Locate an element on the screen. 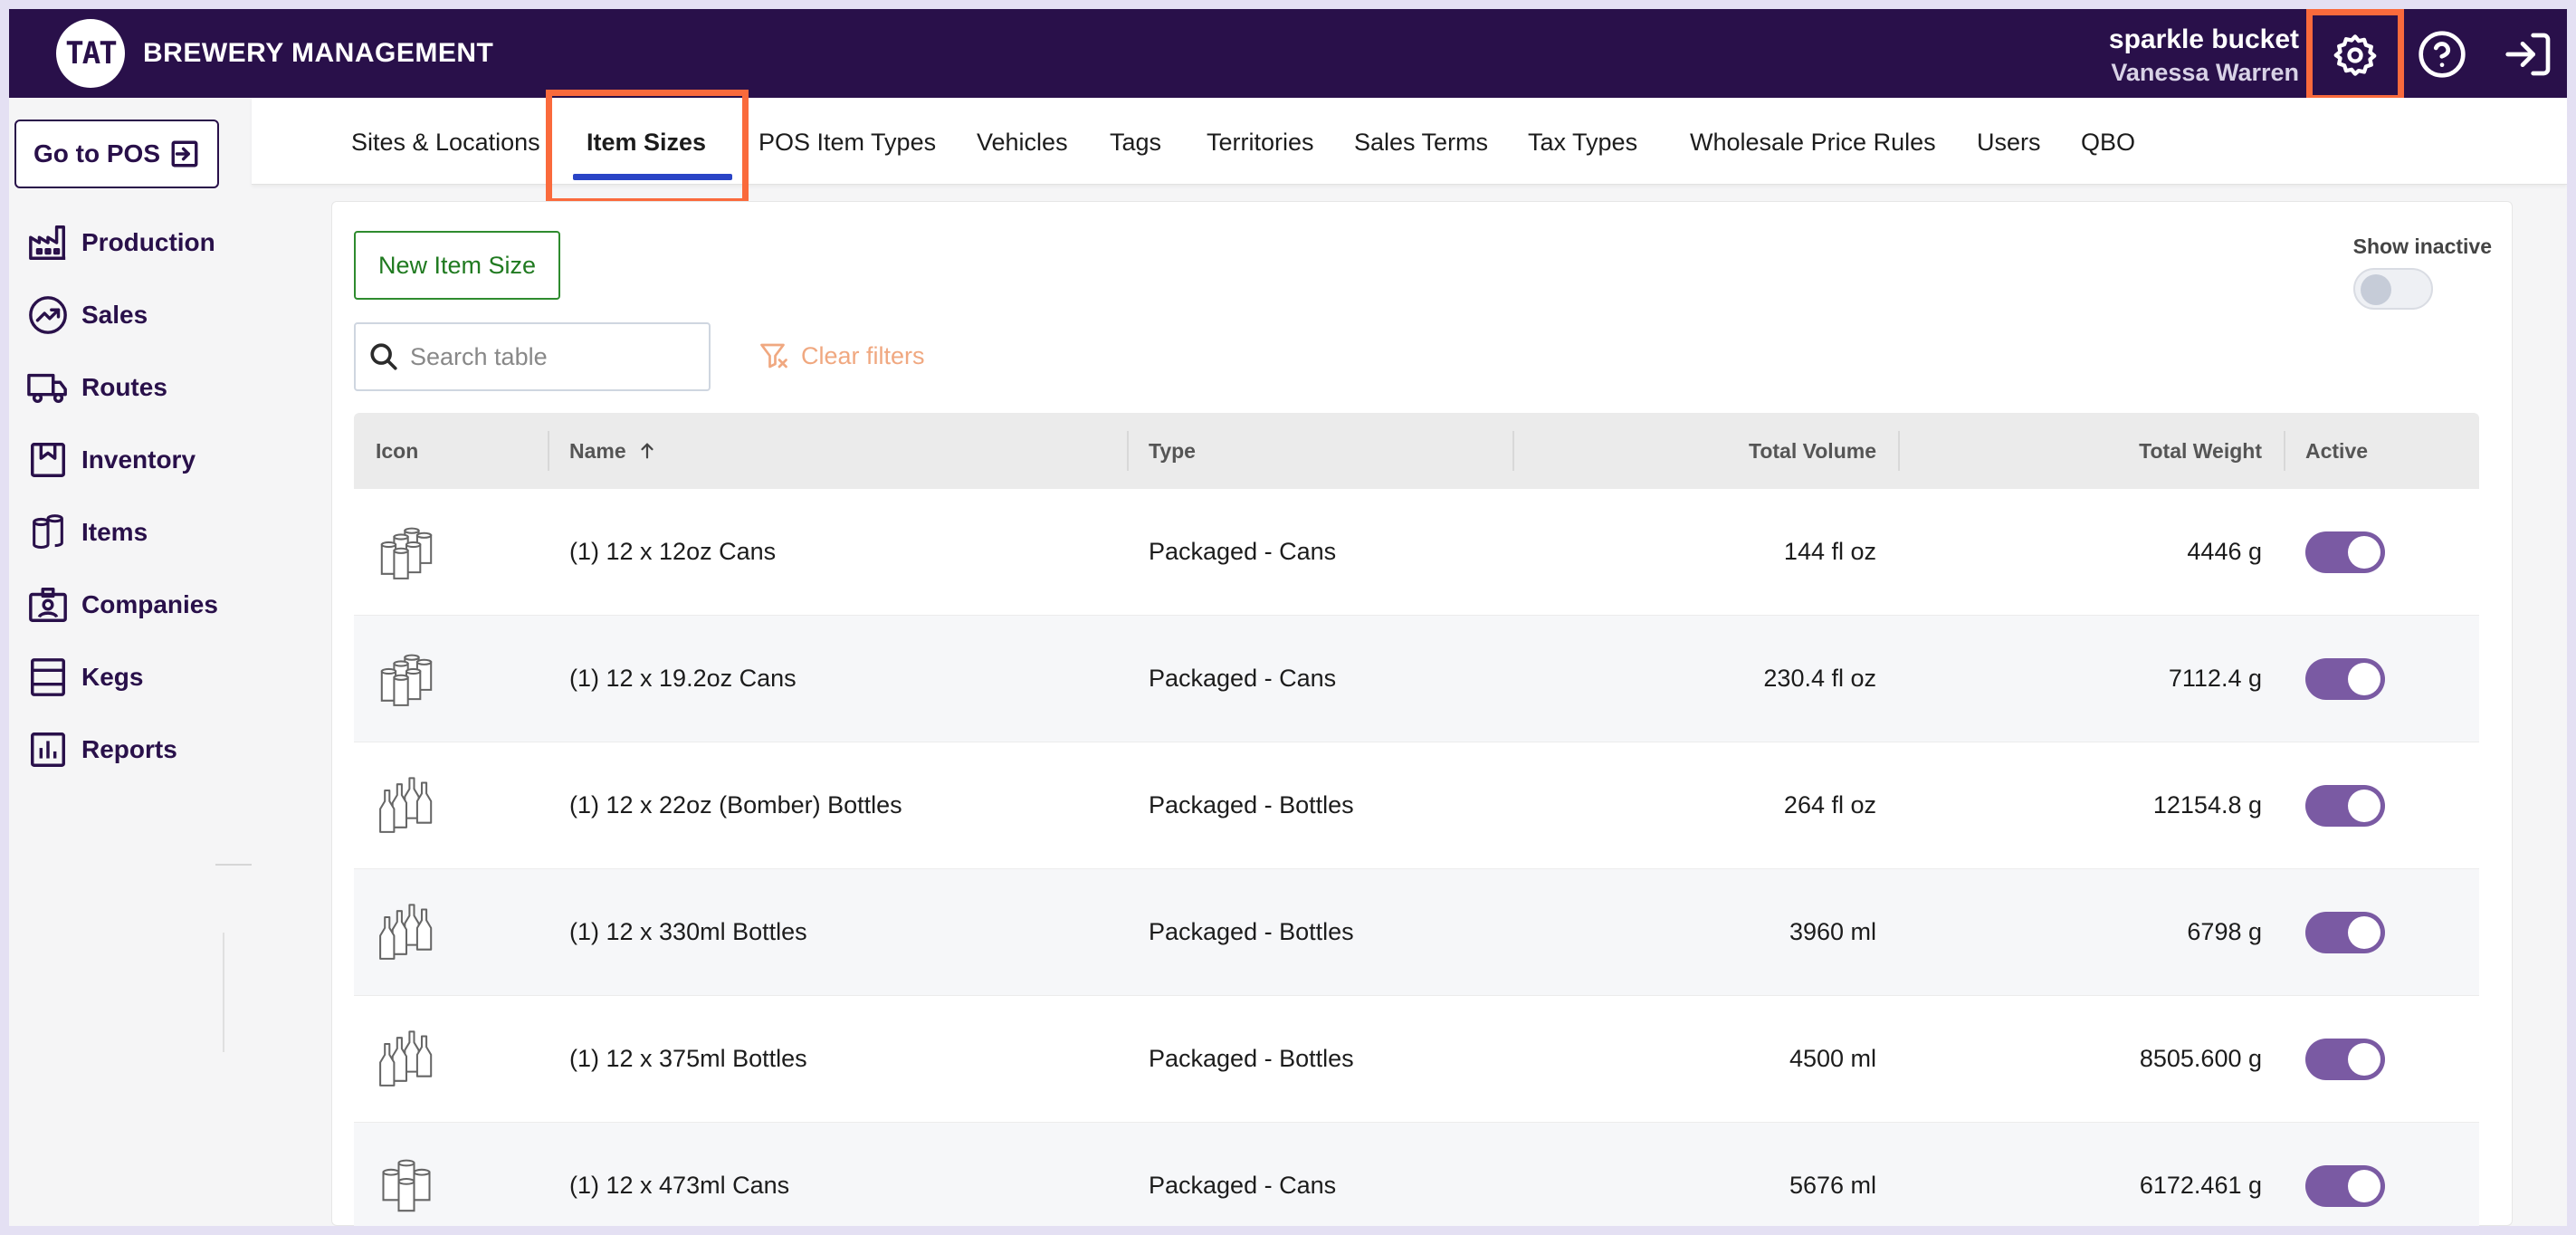  tab-vehicles: Vehicles is located at coordinates (1023, 143).